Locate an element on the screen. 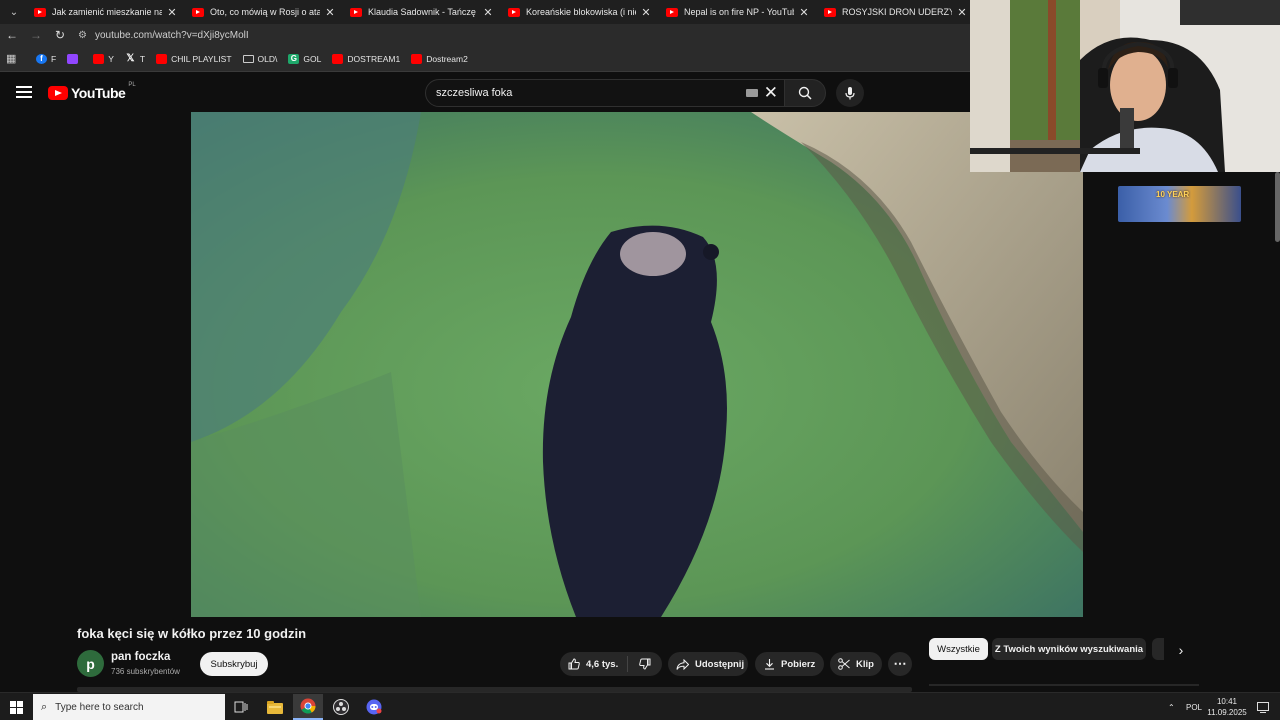  search-icon is located at coordinates (805, 93).